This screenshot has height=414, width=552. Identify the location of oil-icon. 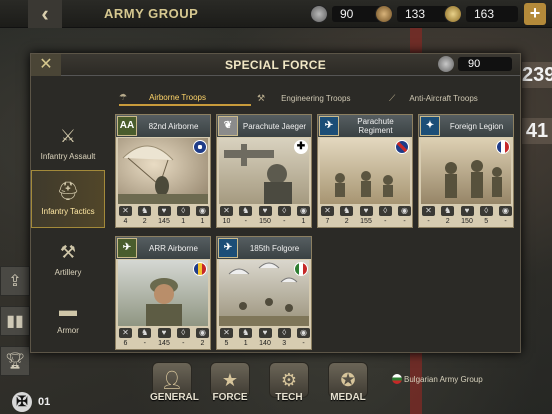
(384, 14).